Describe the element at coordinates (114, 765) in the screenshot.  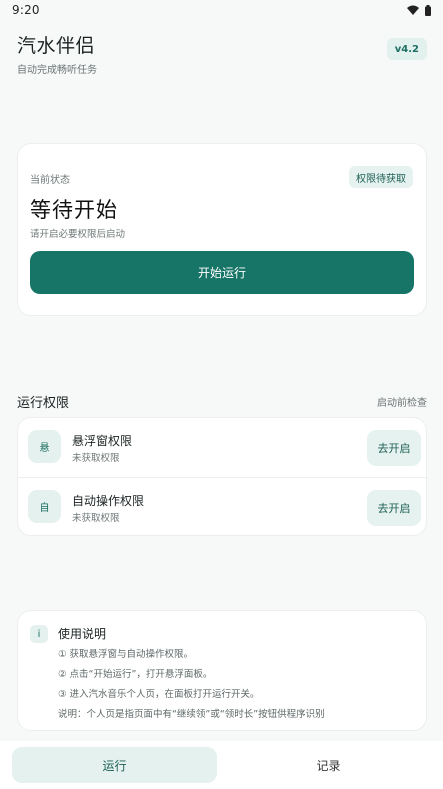
I see `nav-tab-run: 运行` at that location.